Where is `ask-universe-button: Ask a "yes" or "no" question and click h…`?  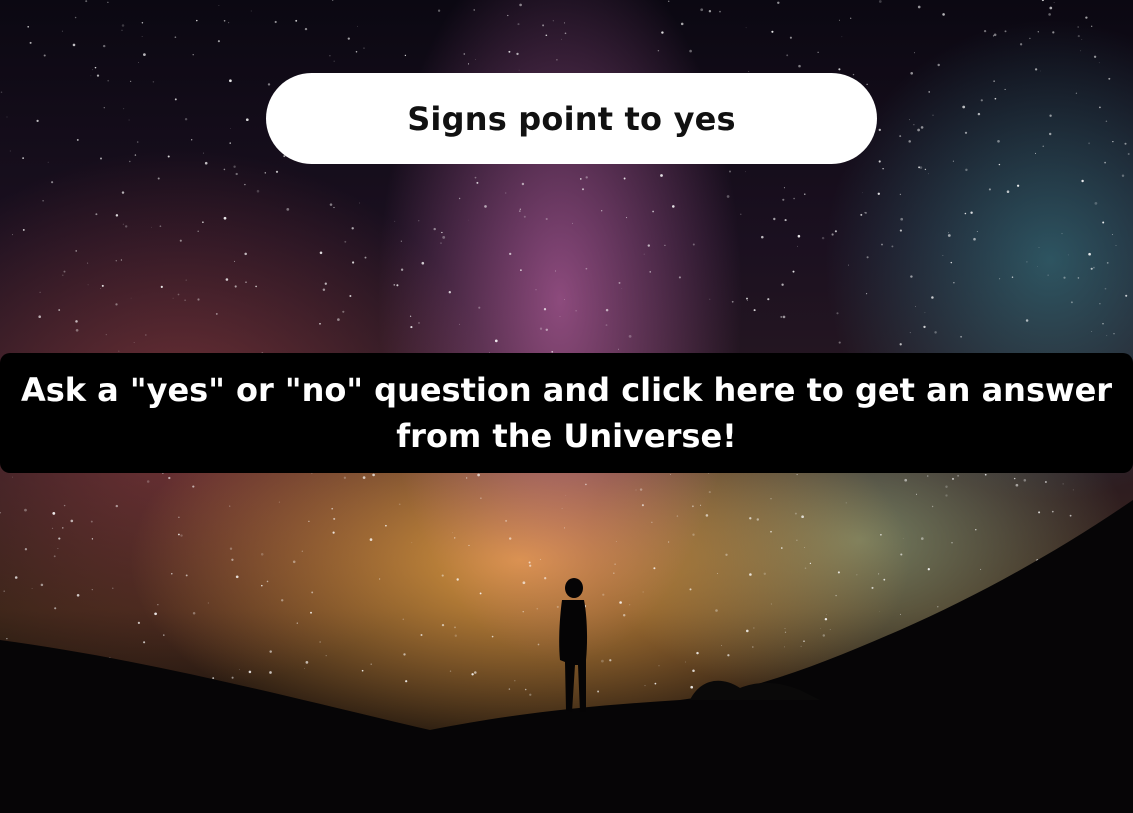 ask-universe-button: Ask a "yes" or "no" question and click h… is located at coordinates (566, 413).